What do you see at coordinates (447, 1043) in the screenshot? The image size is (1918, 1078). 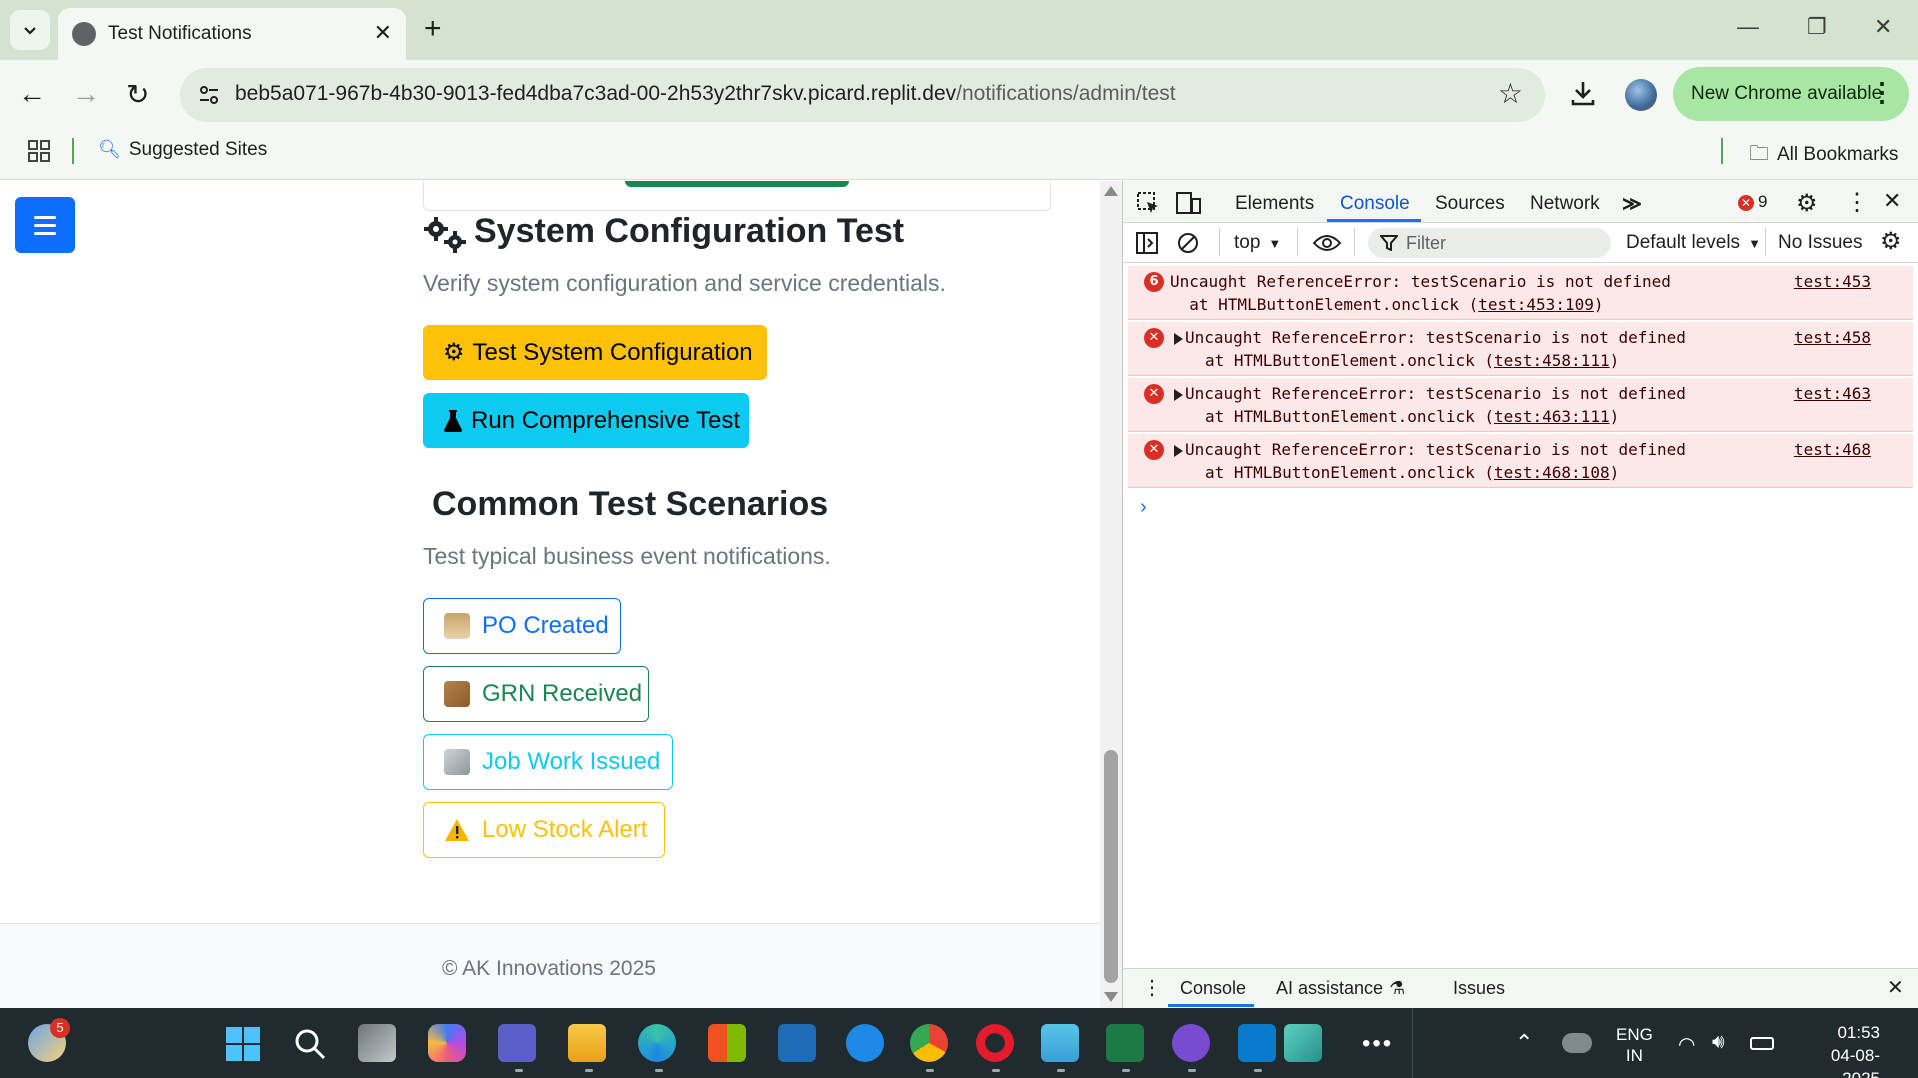 I see `copilot-icon` at bounding box center [447, 1043].